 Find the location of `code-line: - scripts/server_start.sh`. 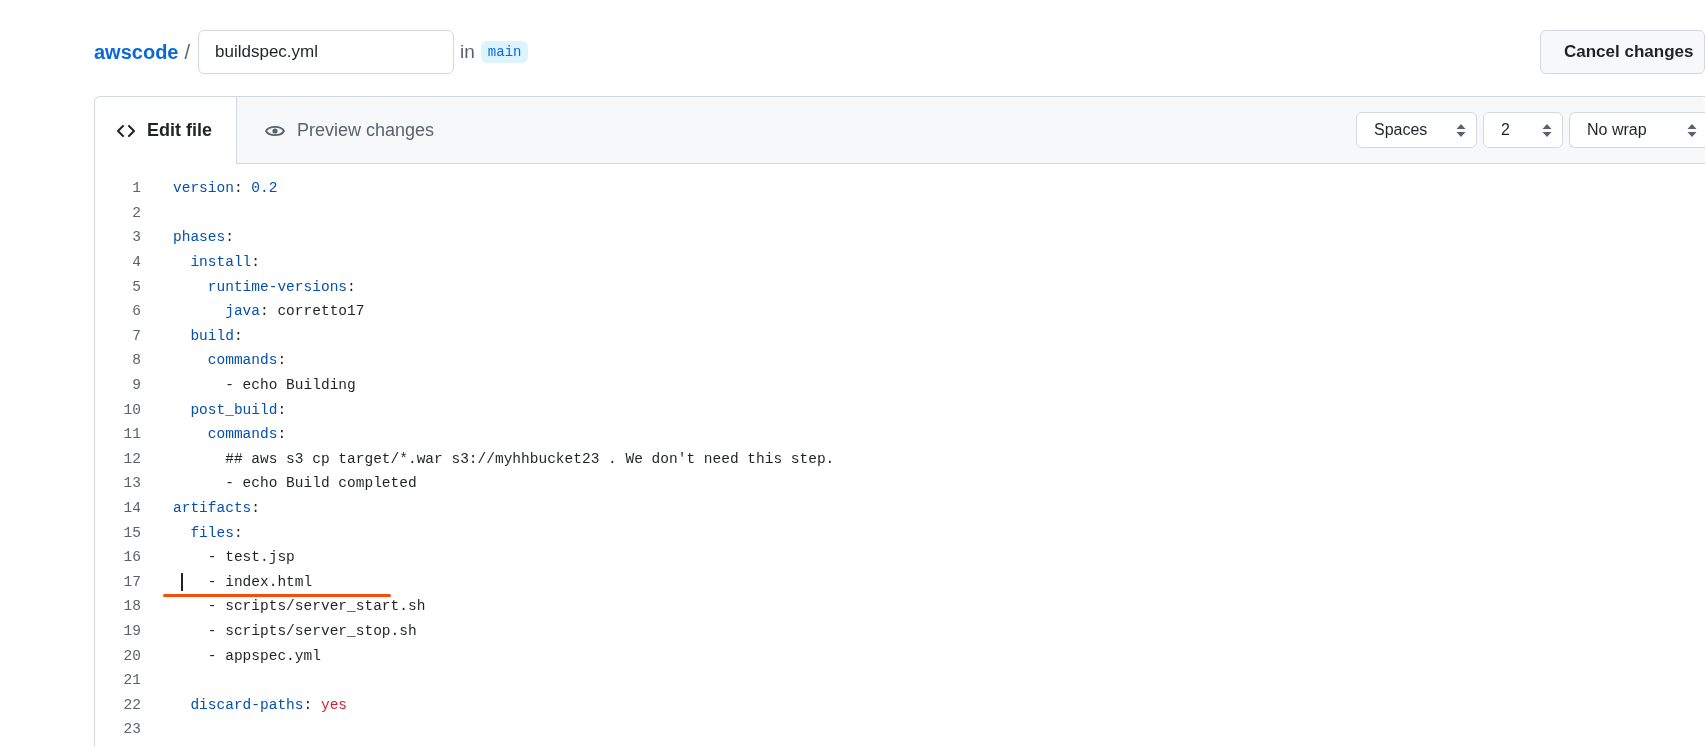

code-line: - scripts/server_start.sh is located at coordinates (316, 606).